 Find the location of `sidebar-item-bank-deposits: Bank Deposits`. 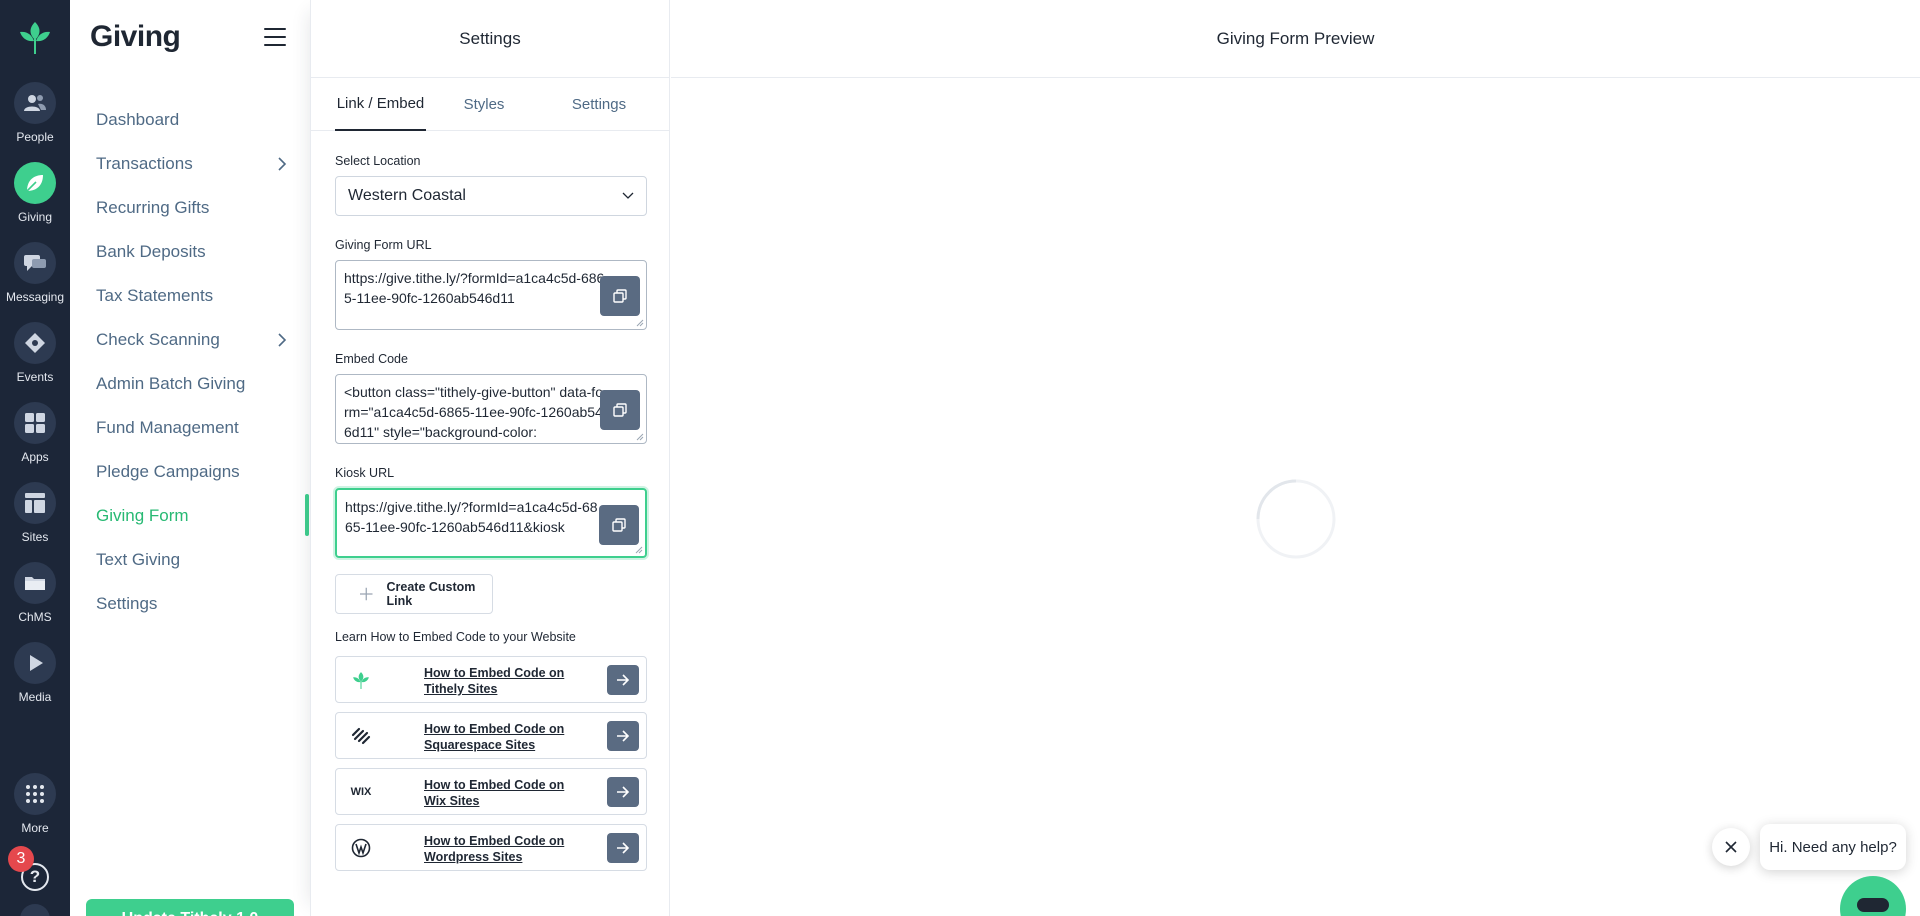

sidebar-item-bank-deposits: Bank Deposits is located at coordinates (190, 252).